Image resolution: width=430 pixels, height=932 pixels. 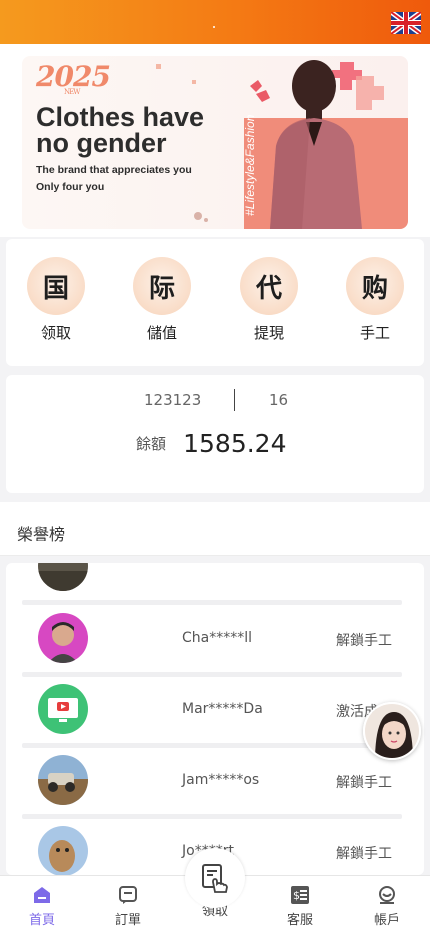 What do you see at coordinates (41, 534) in the screenshot?
I see `honor-title: 榮譽榜` at bounding box center [41, 534].